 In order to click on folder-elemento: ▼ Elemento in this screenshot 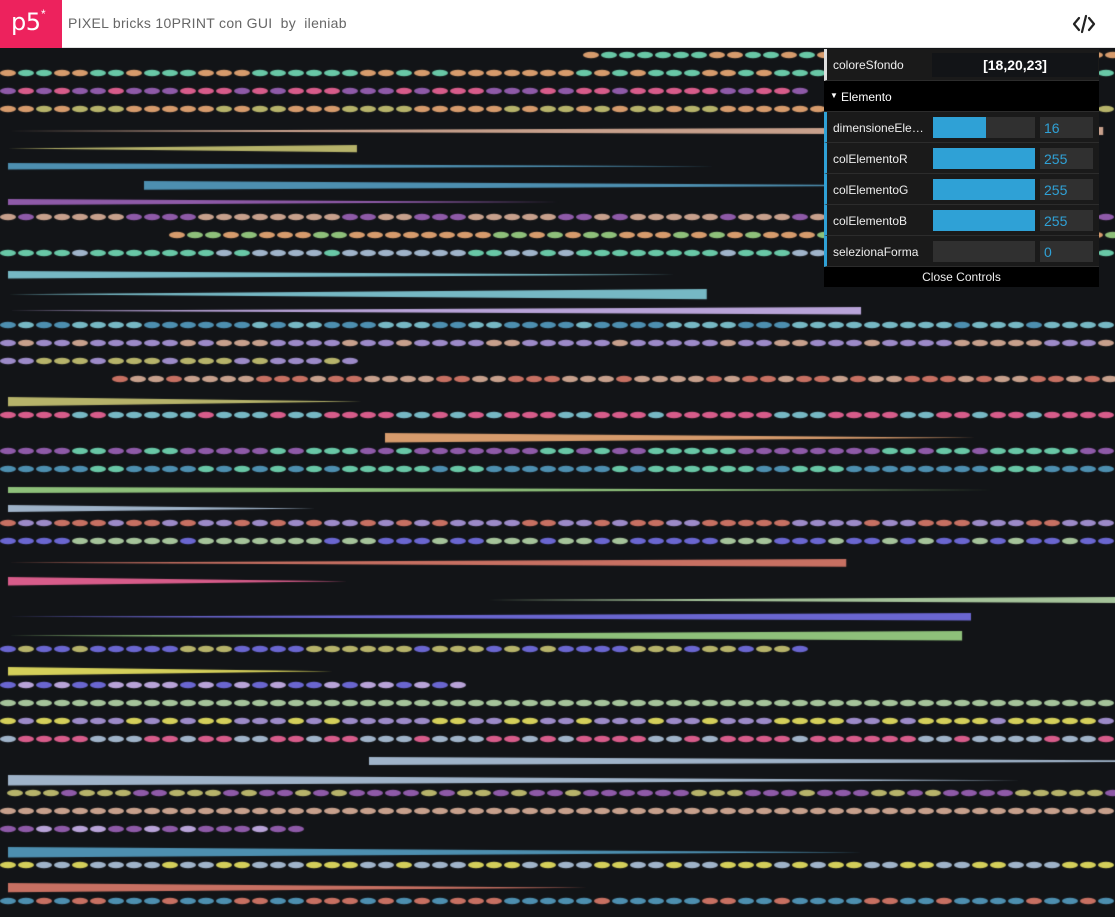, I will do `click(961, 96)`.